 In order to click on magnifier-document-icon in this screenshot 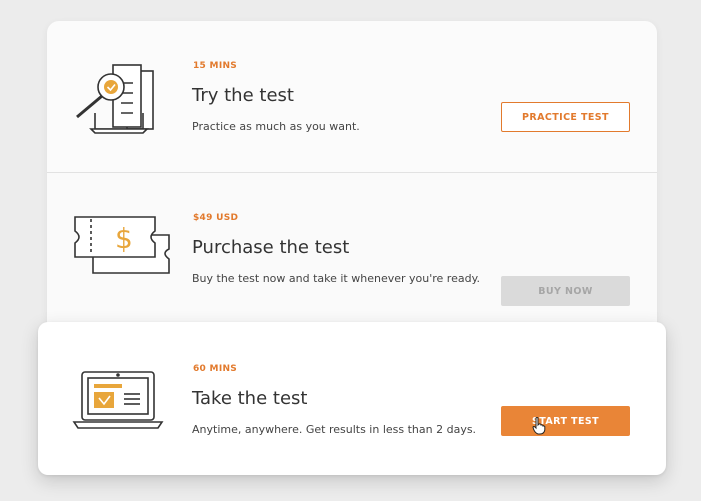, I will do `click(115, 99)`.